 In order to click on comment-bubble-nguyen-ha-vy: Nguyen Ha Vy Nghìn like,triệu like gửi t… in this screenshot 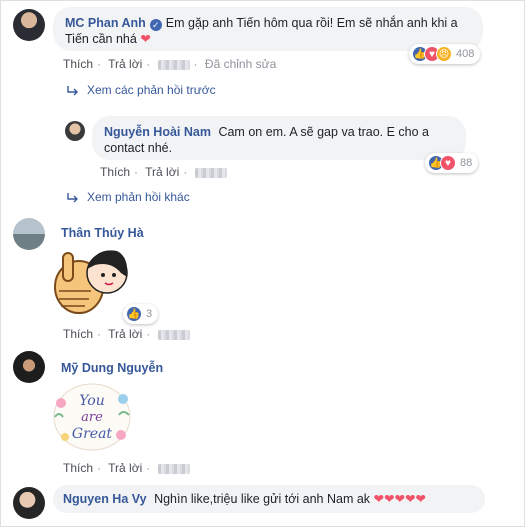, I will do `click(269, 499)`.